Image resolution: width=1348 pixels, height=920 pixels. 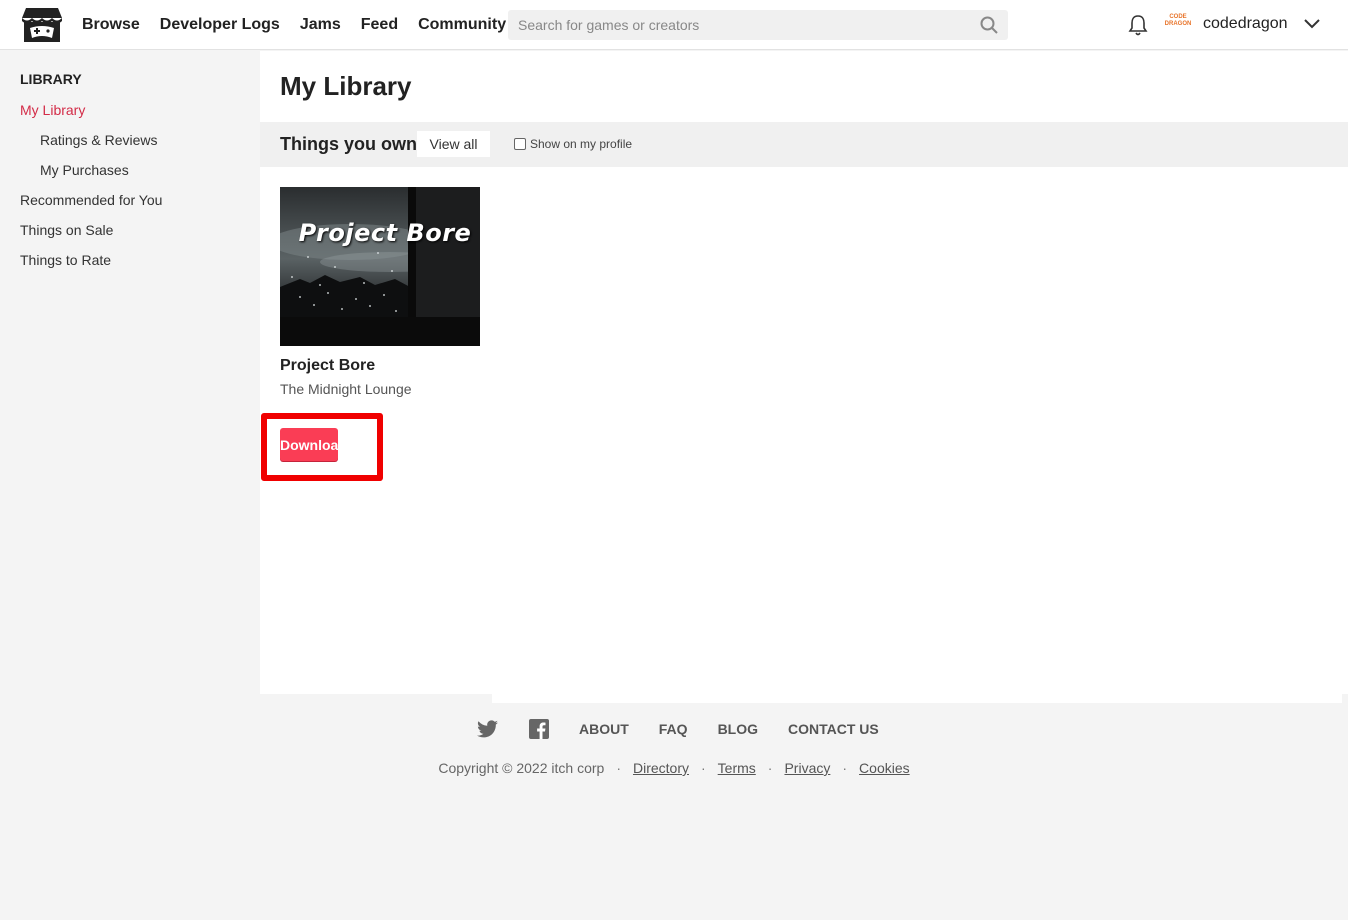 I want to click on footer-cookies-link: Cookies, so click(x=884, y=768).